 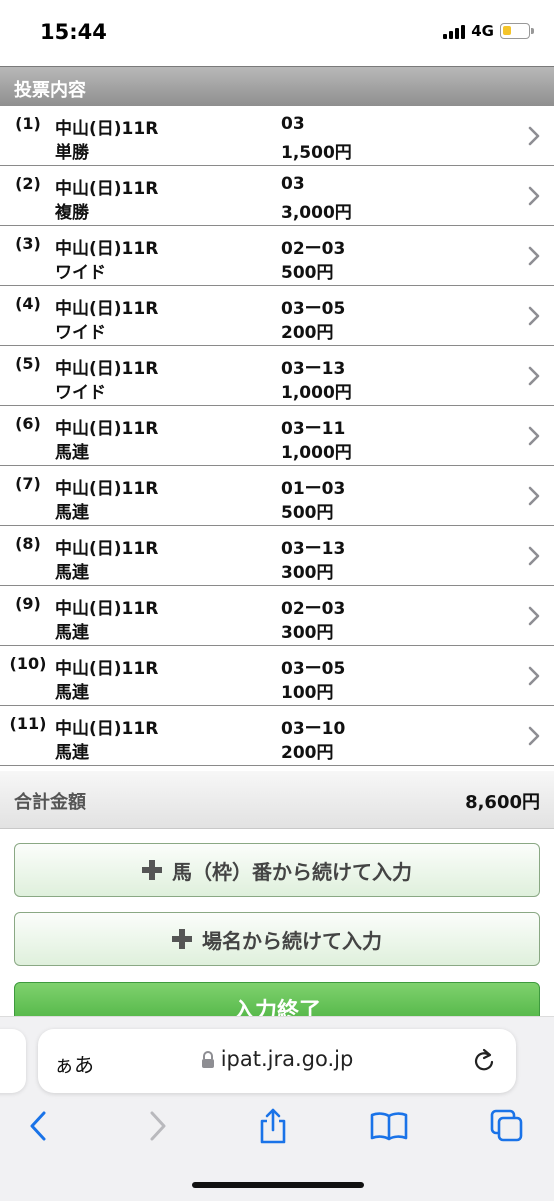 What do you see at coordinates (28, 663) in the screenshot?
I see `bet-index: (10)` at bounding box center [28, 663].